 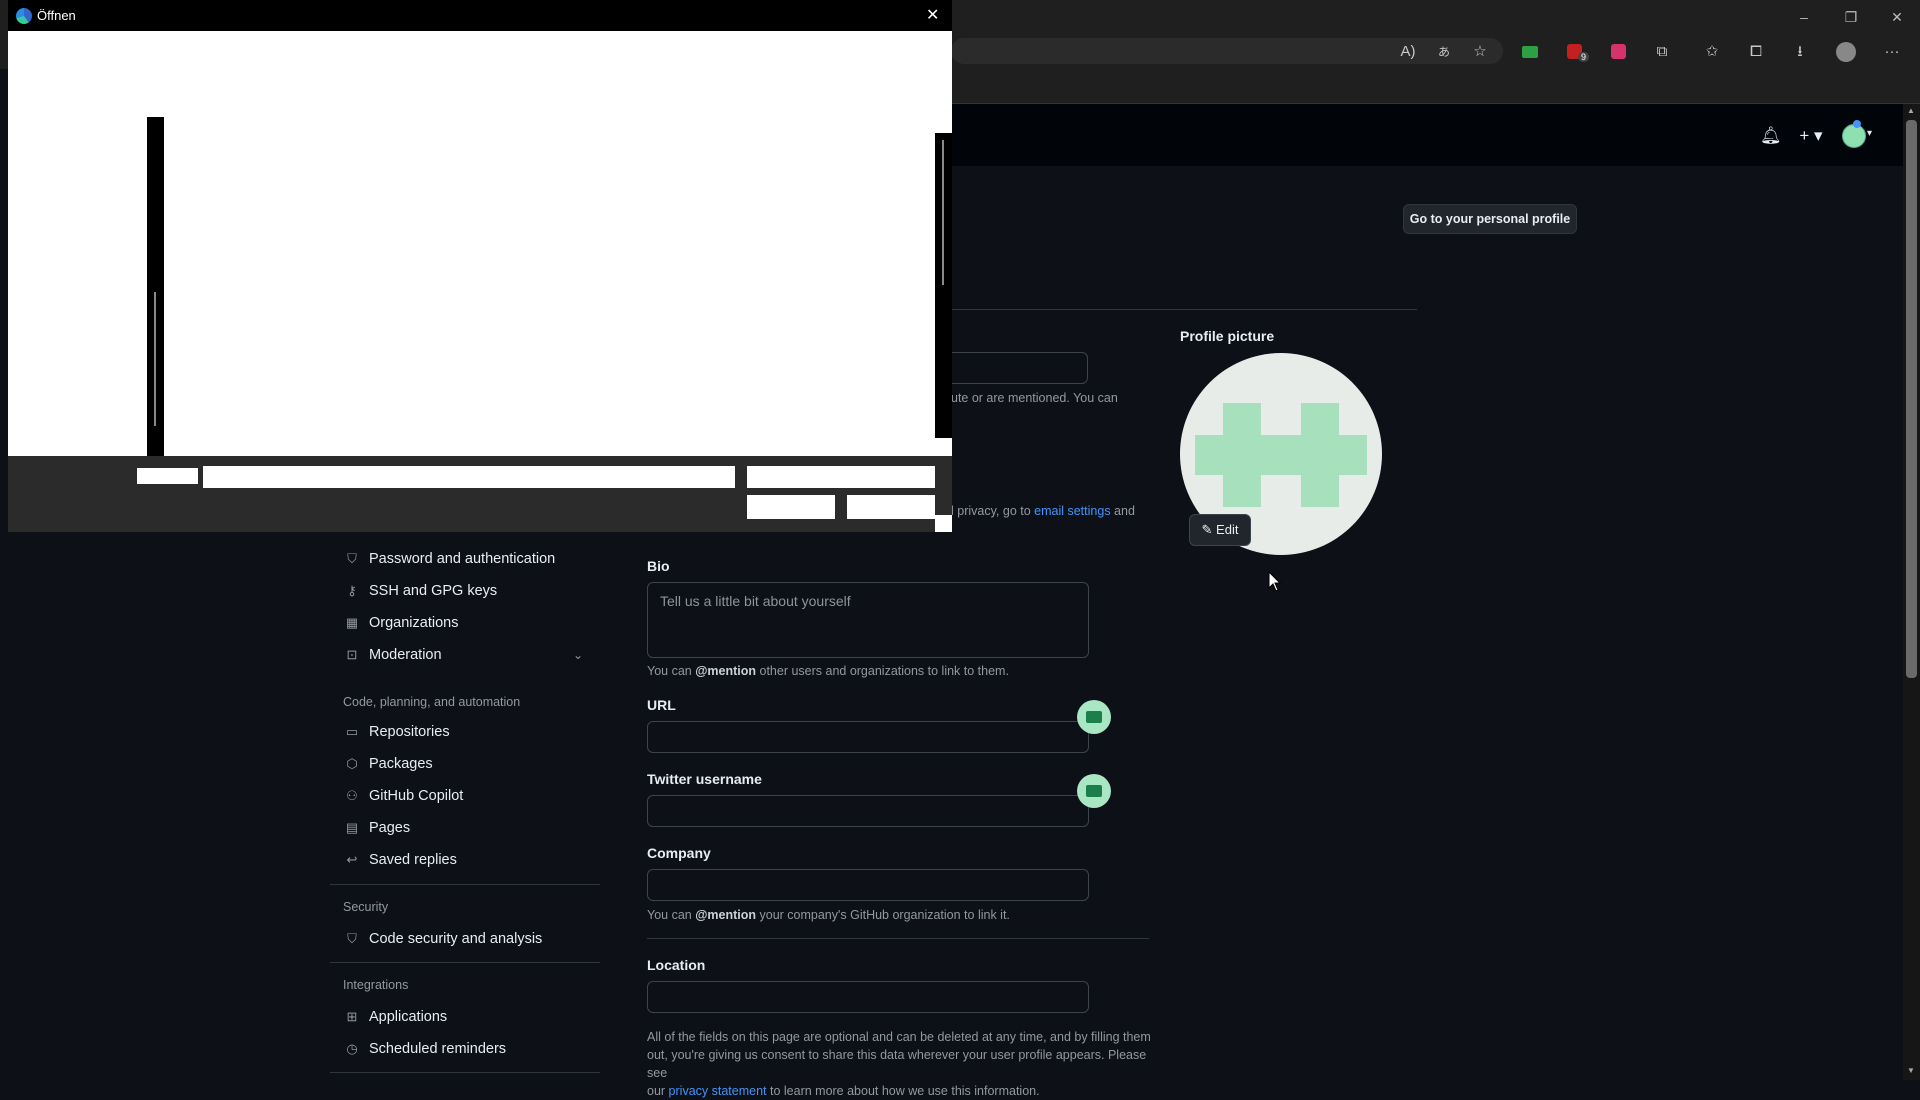 What do you see at coordinates (1857, 124) in the screenshot?
I see `notification-dot` at bounding box center [1857, 124].